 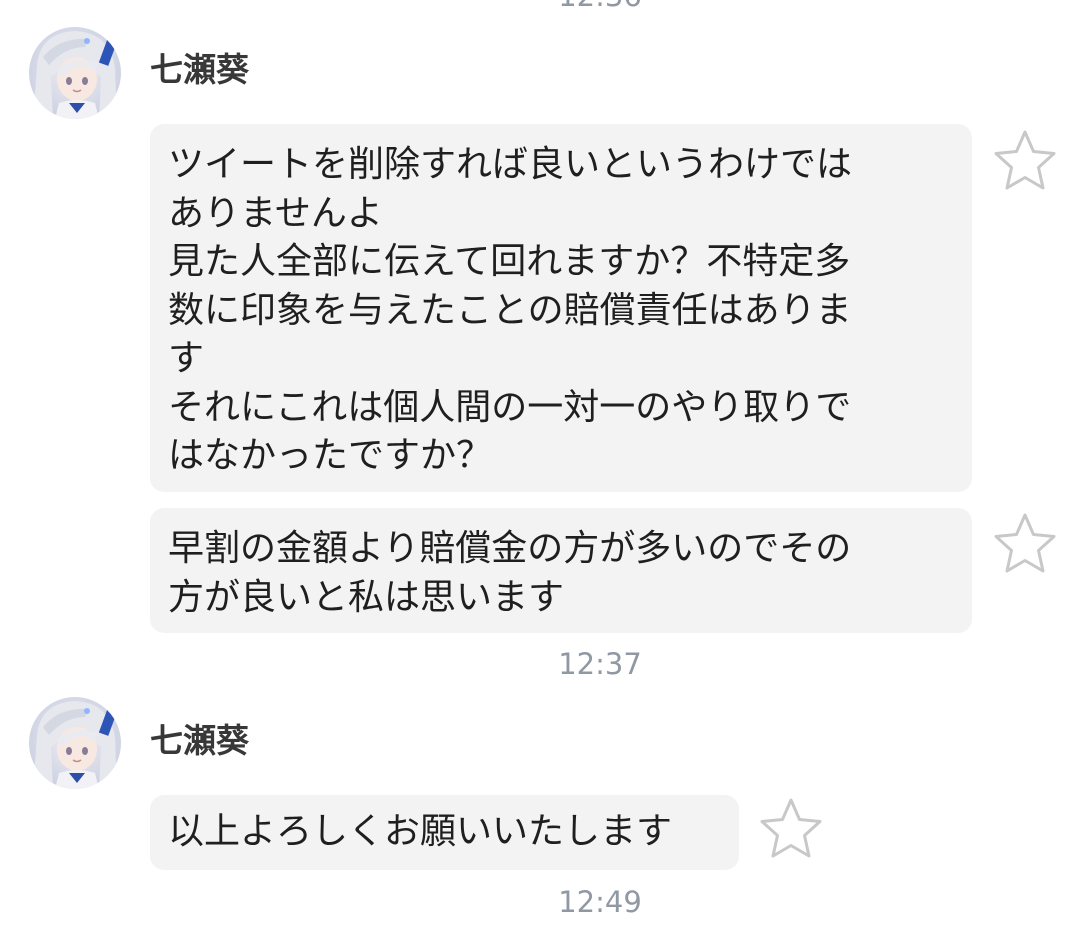 I want to click on timestamp: 12:37, so click(x=600, y=664).